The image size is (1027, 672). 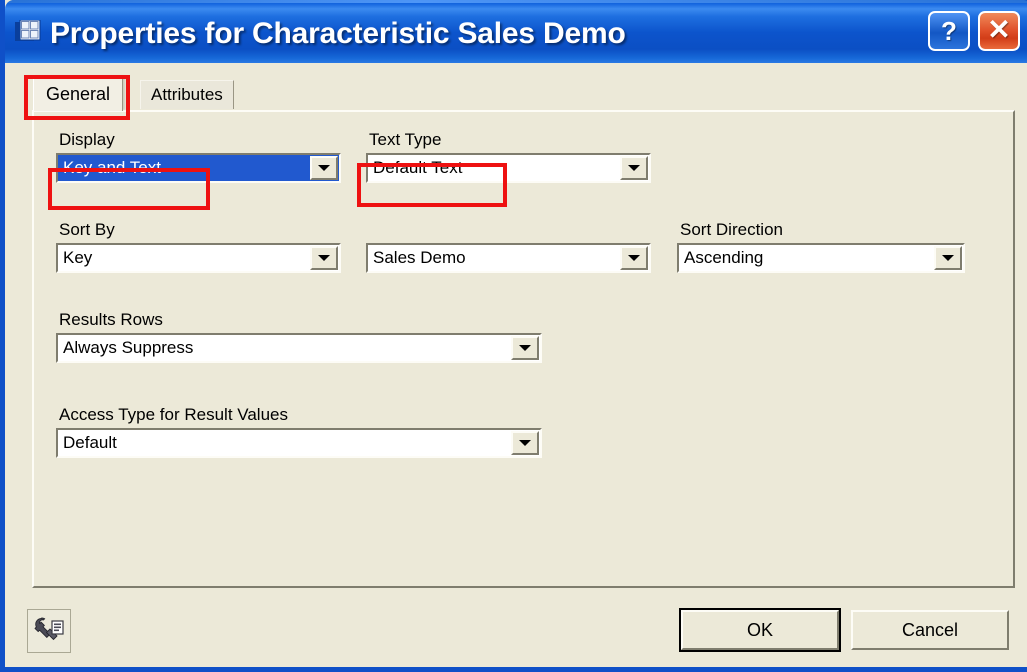 I want to click on sort-by-label: Sort By, so click(x=87, y=229).